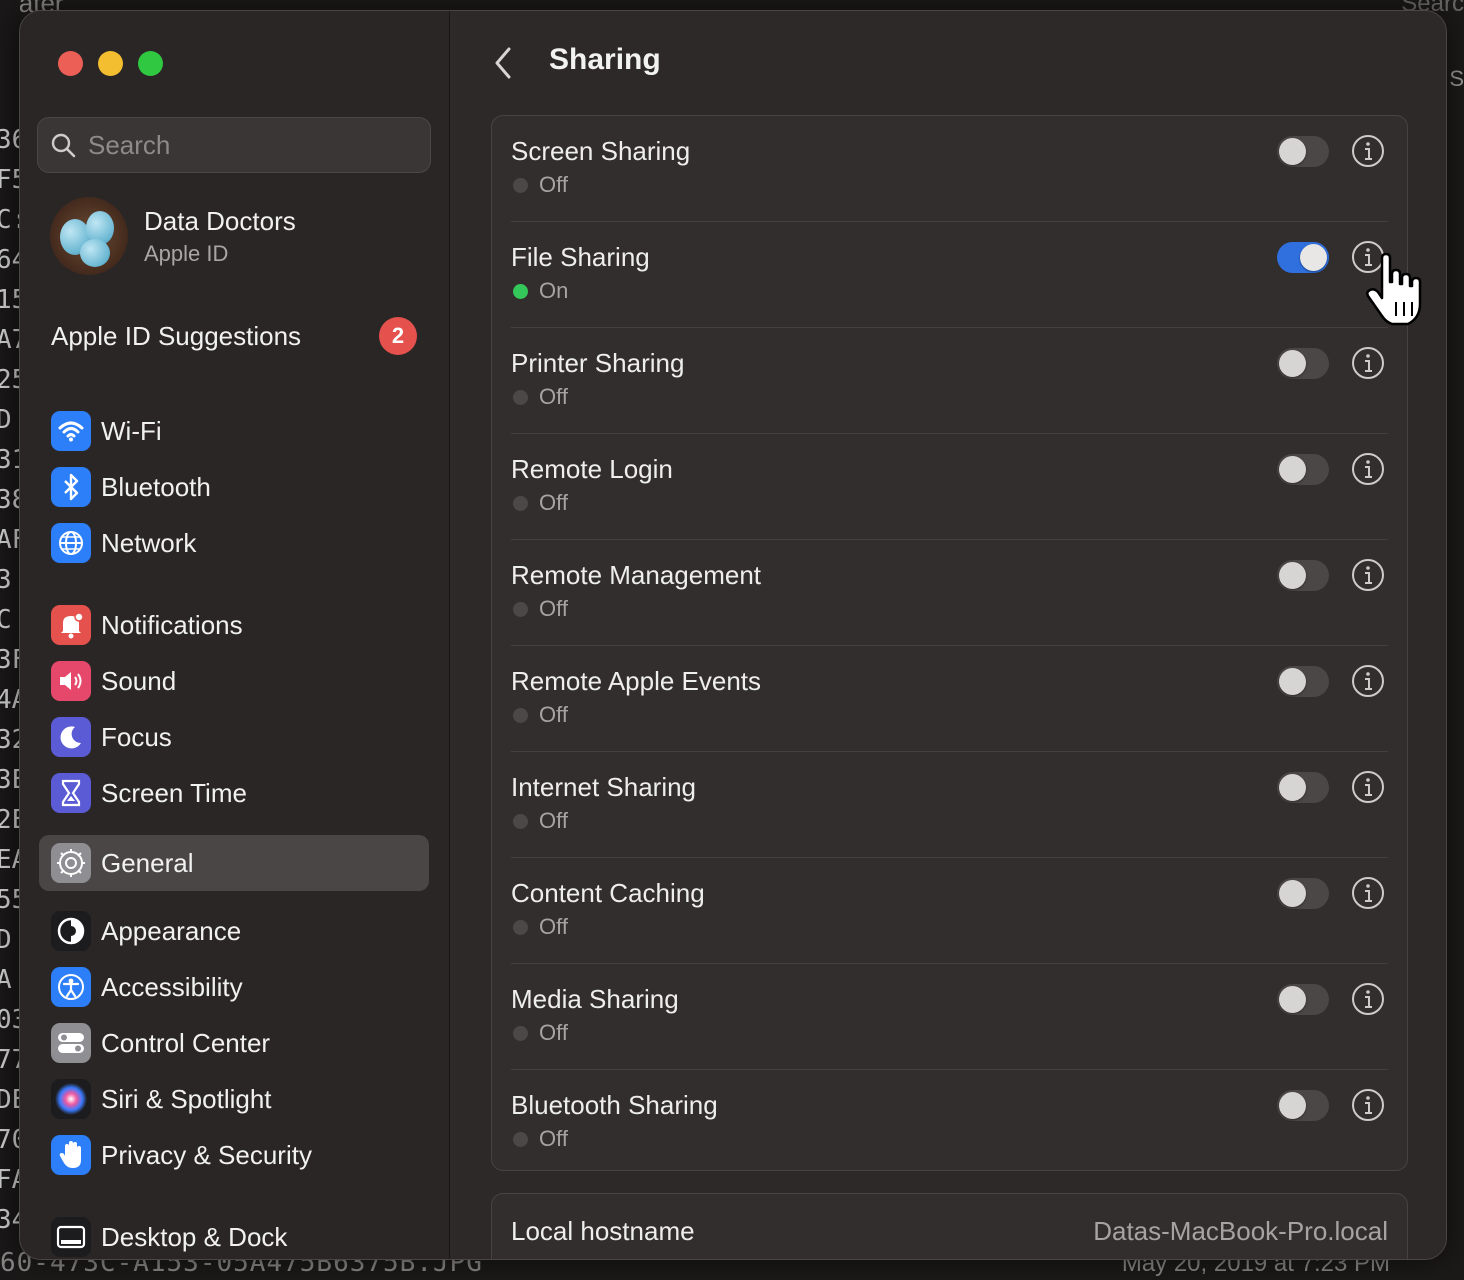 The height and width of the screenshot is (1280, 1464). What do you see at coordinates (949, 805) in the screenshot?
I see `service-row-internet-sharing: Internet Sharing Off` at bounding box center [949, 805].